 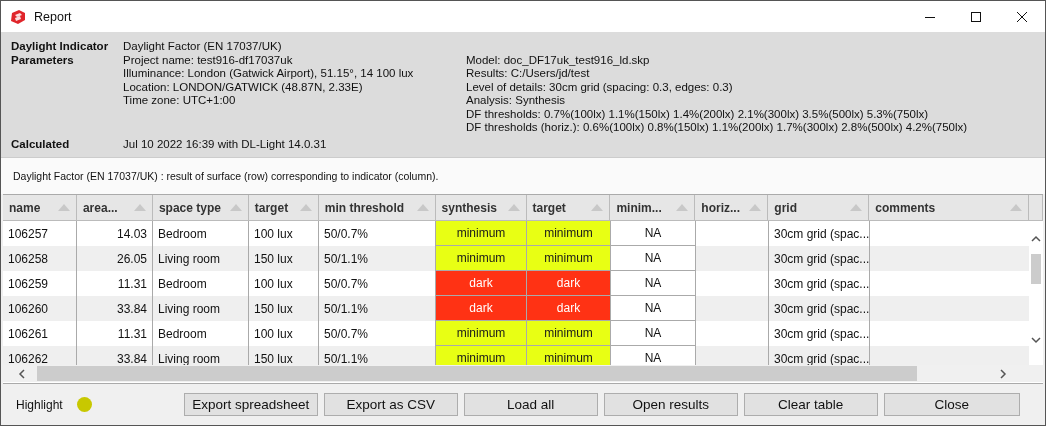 What do you see at coordinates (1036, 239) in the screenshot?
I see `scroll-up-icon` at bounding box center [1036, 239].